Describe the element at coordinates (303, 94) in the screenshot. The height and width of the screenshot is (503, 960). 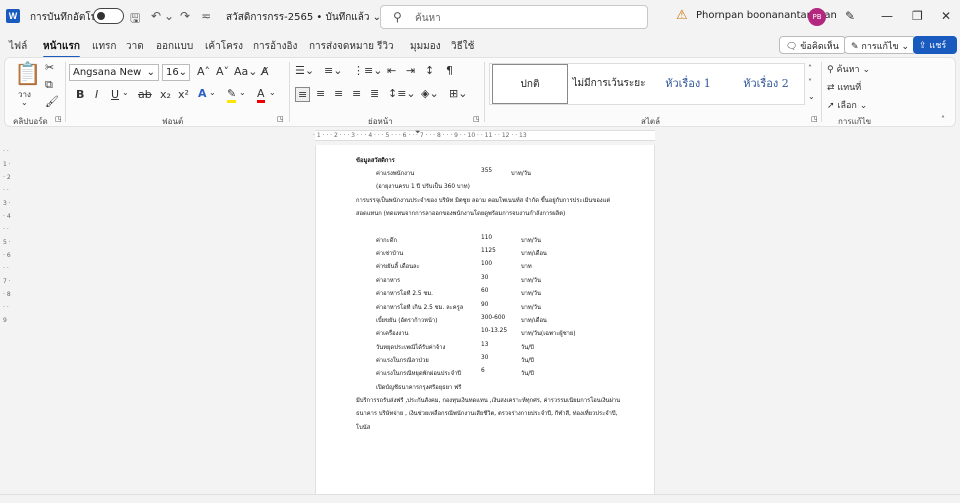
I see `align-left-icon: ≡` at that location.